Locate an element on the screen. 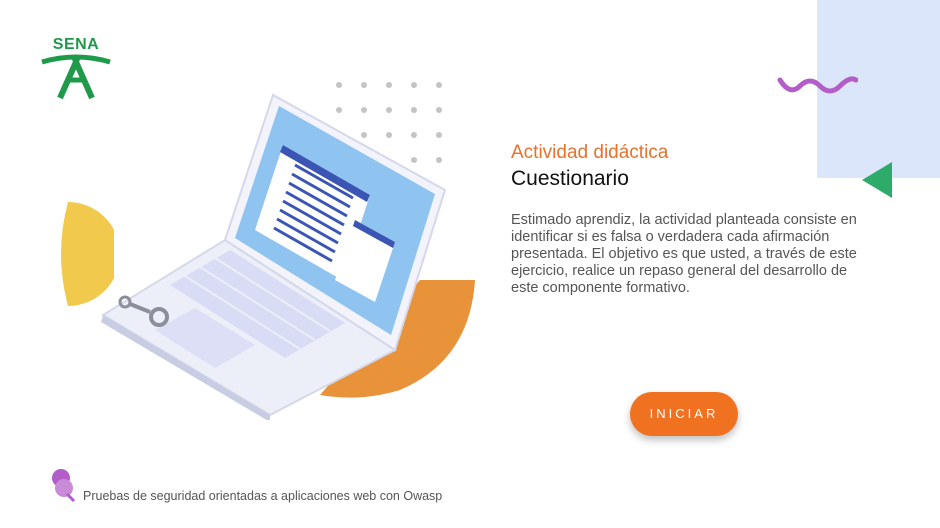 Image resolution: width=940 pixels, height=528 pixels. logo-text: SENA is located at coordinates (76, 44).